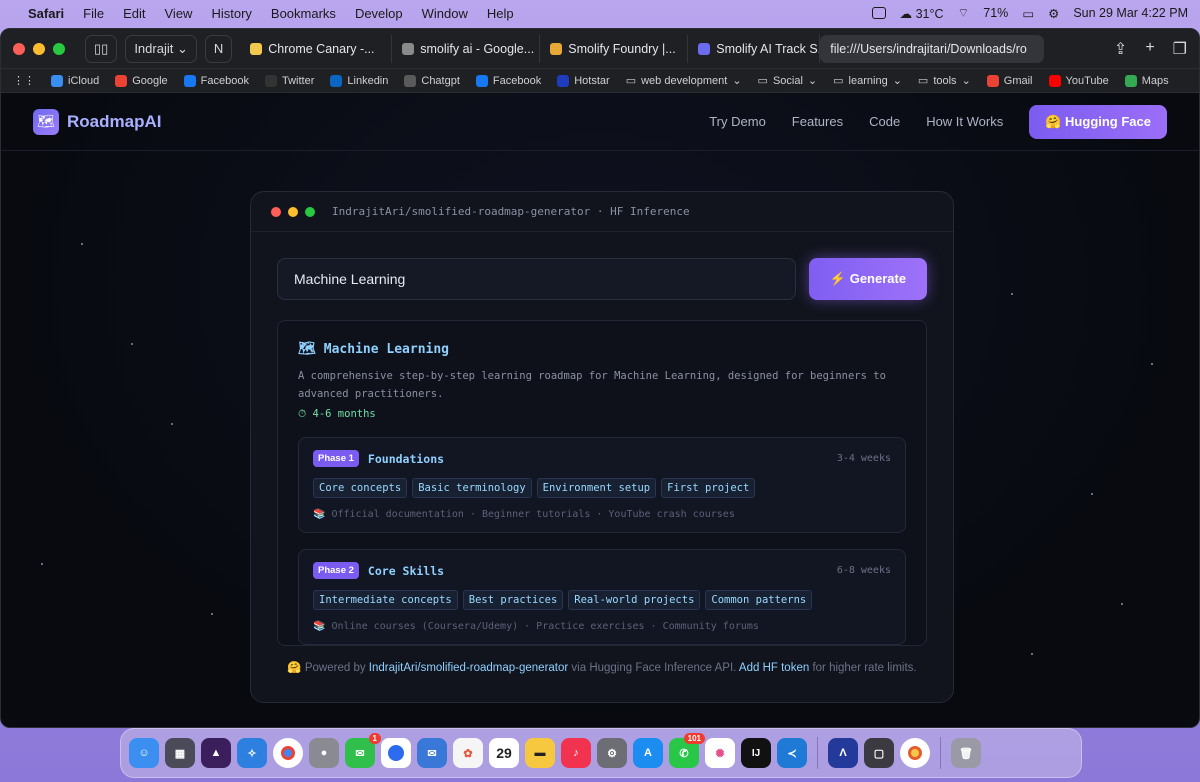 The width and height of the screenshot is (1200, 782). What do you see at coordinates (1180, 49) in the screenshot?
I see `tab-overview-icon: ❐` at bounding box center [1180, 49].